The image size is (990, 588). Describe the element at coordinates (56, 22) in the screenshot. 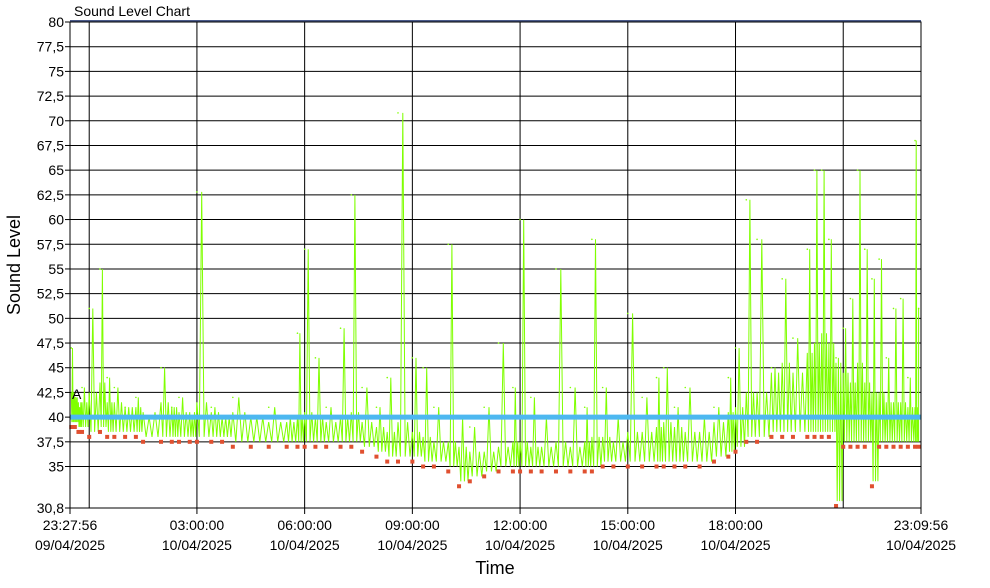

I see `y-tick-label: 80` at that location.